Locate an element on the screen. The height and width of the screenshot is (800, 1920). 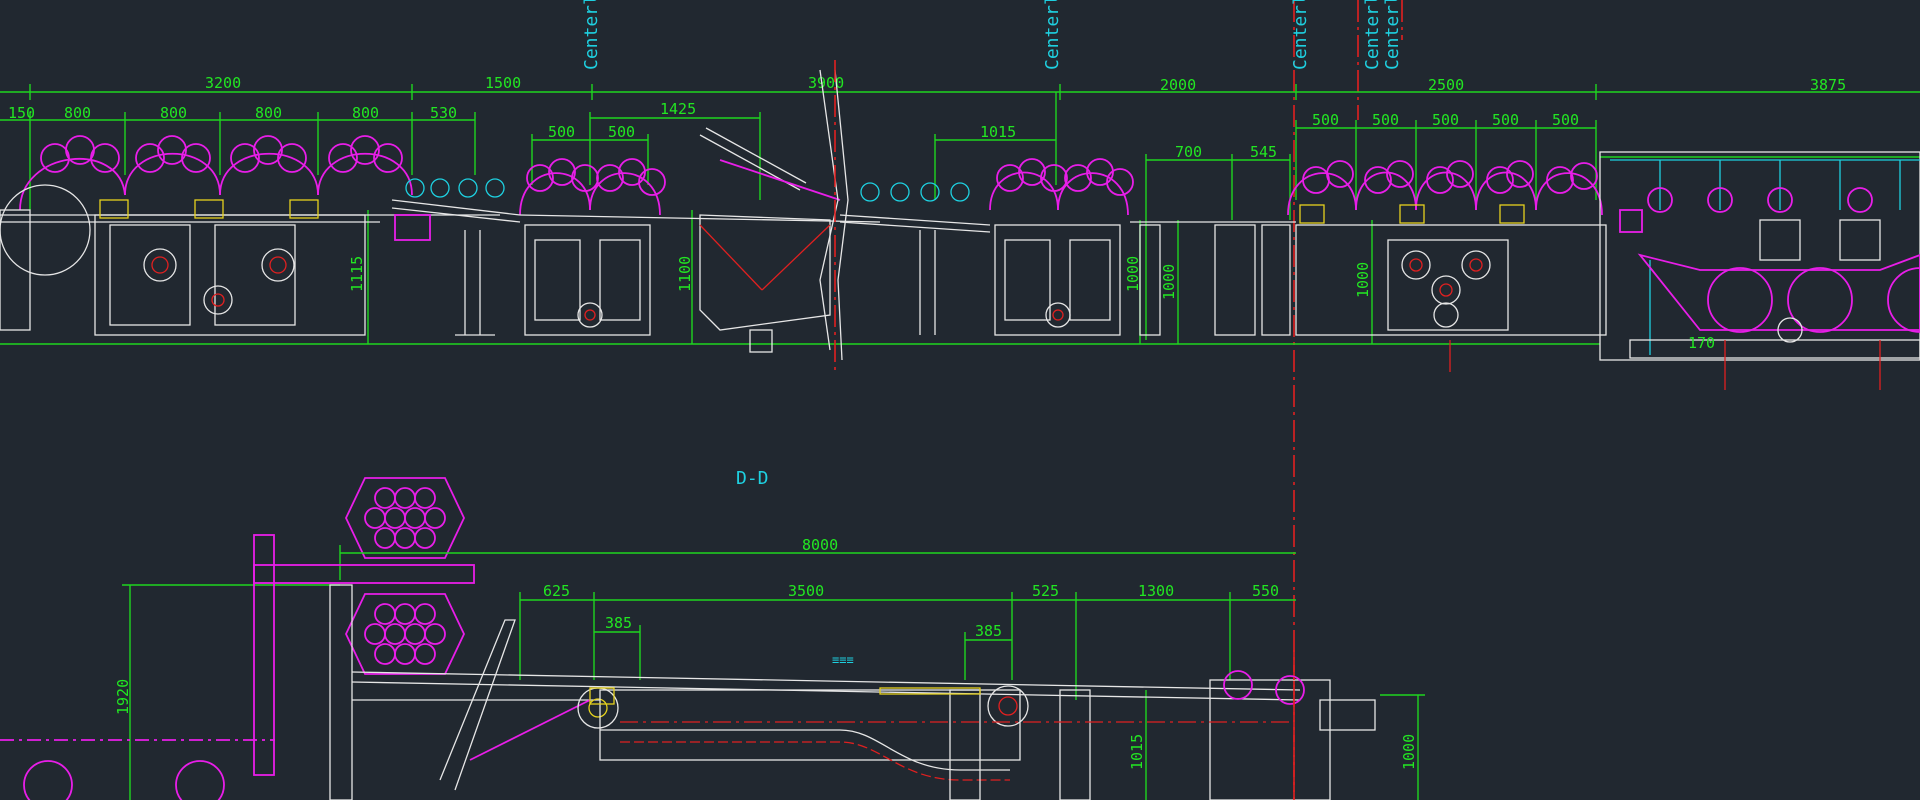
dim-8000: 8000 is located at coordinates (820, 545).